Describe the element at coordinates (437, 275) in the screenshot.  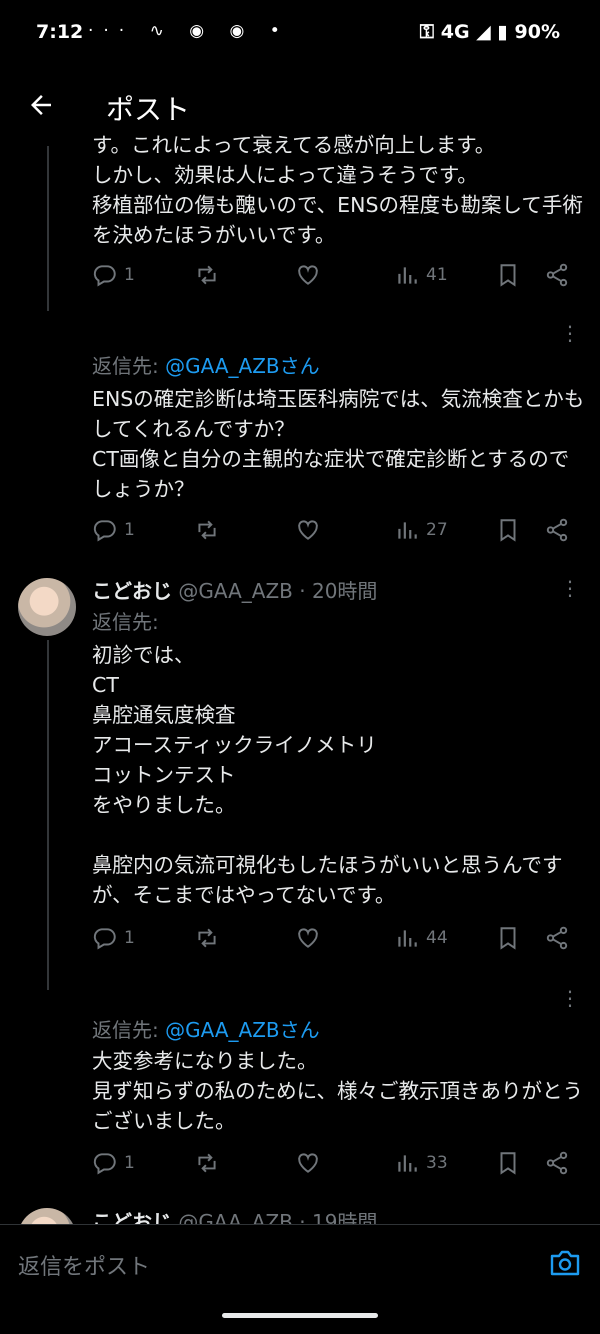
I see `views-count: 41` at that location.